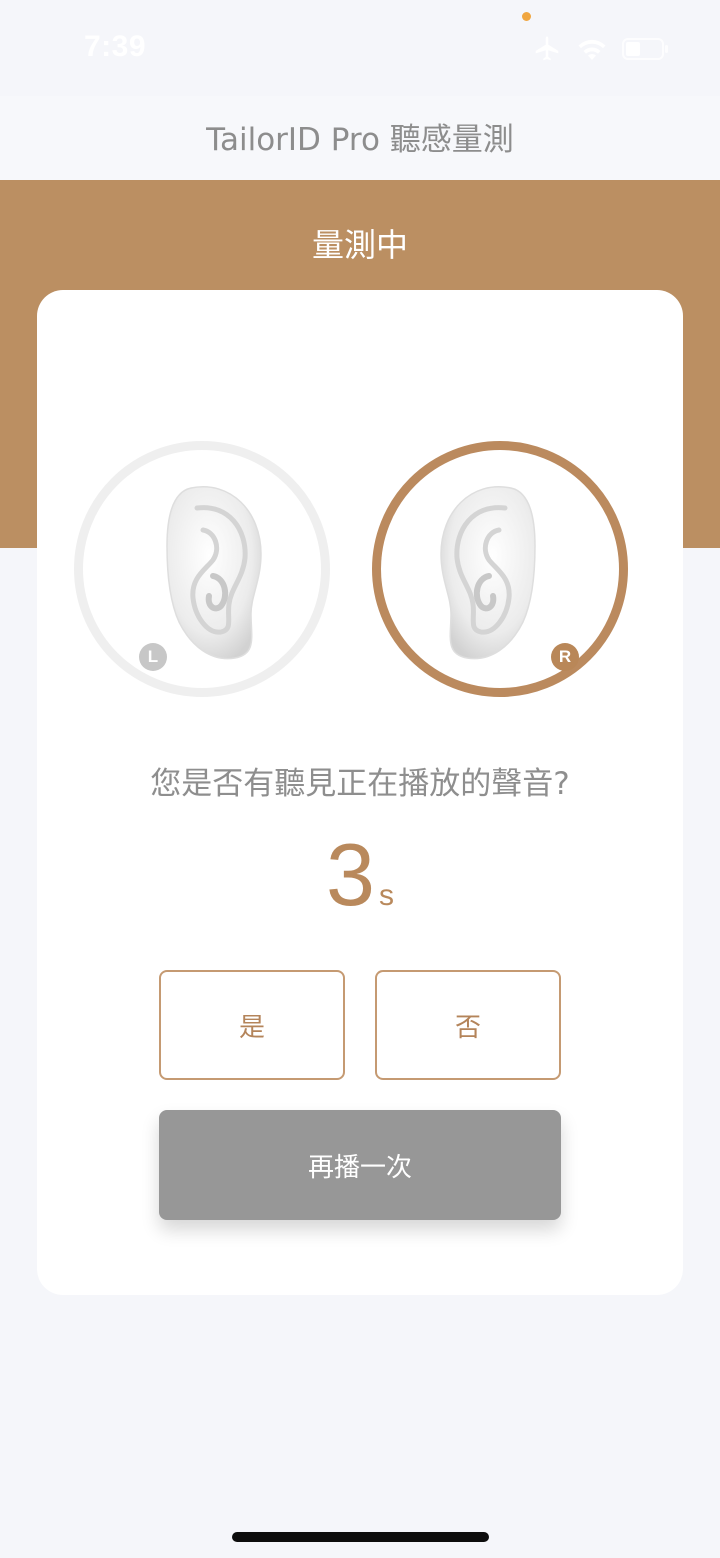  What do you see at coordinates (359, 245) in the screenshot?
I see `measuring-status-title: 量測中` at bounding box center [359, 245].